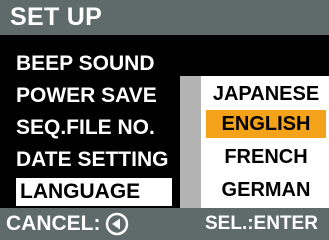 This screenshot has height=240, width=329. What do you see at coordinates (190, 142) in the screenshot?
I see `submenu-scrollbar` at bounding box center [190, 142].